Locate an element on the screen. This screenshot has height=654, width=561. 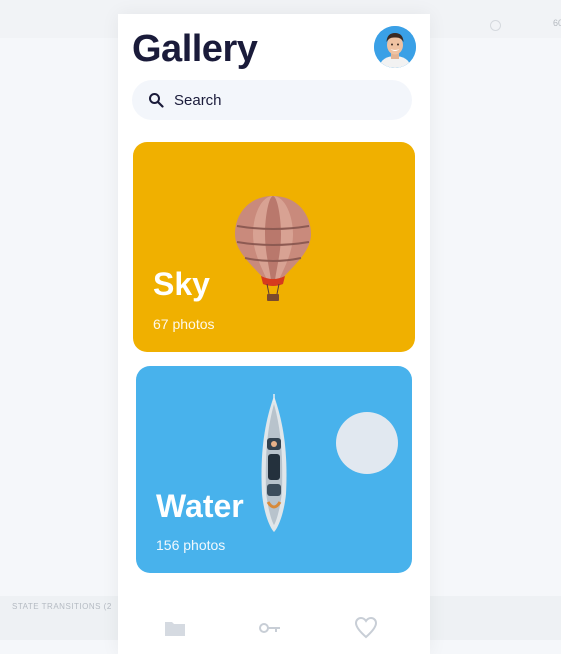
avatar is located at coordinates (395, 47).